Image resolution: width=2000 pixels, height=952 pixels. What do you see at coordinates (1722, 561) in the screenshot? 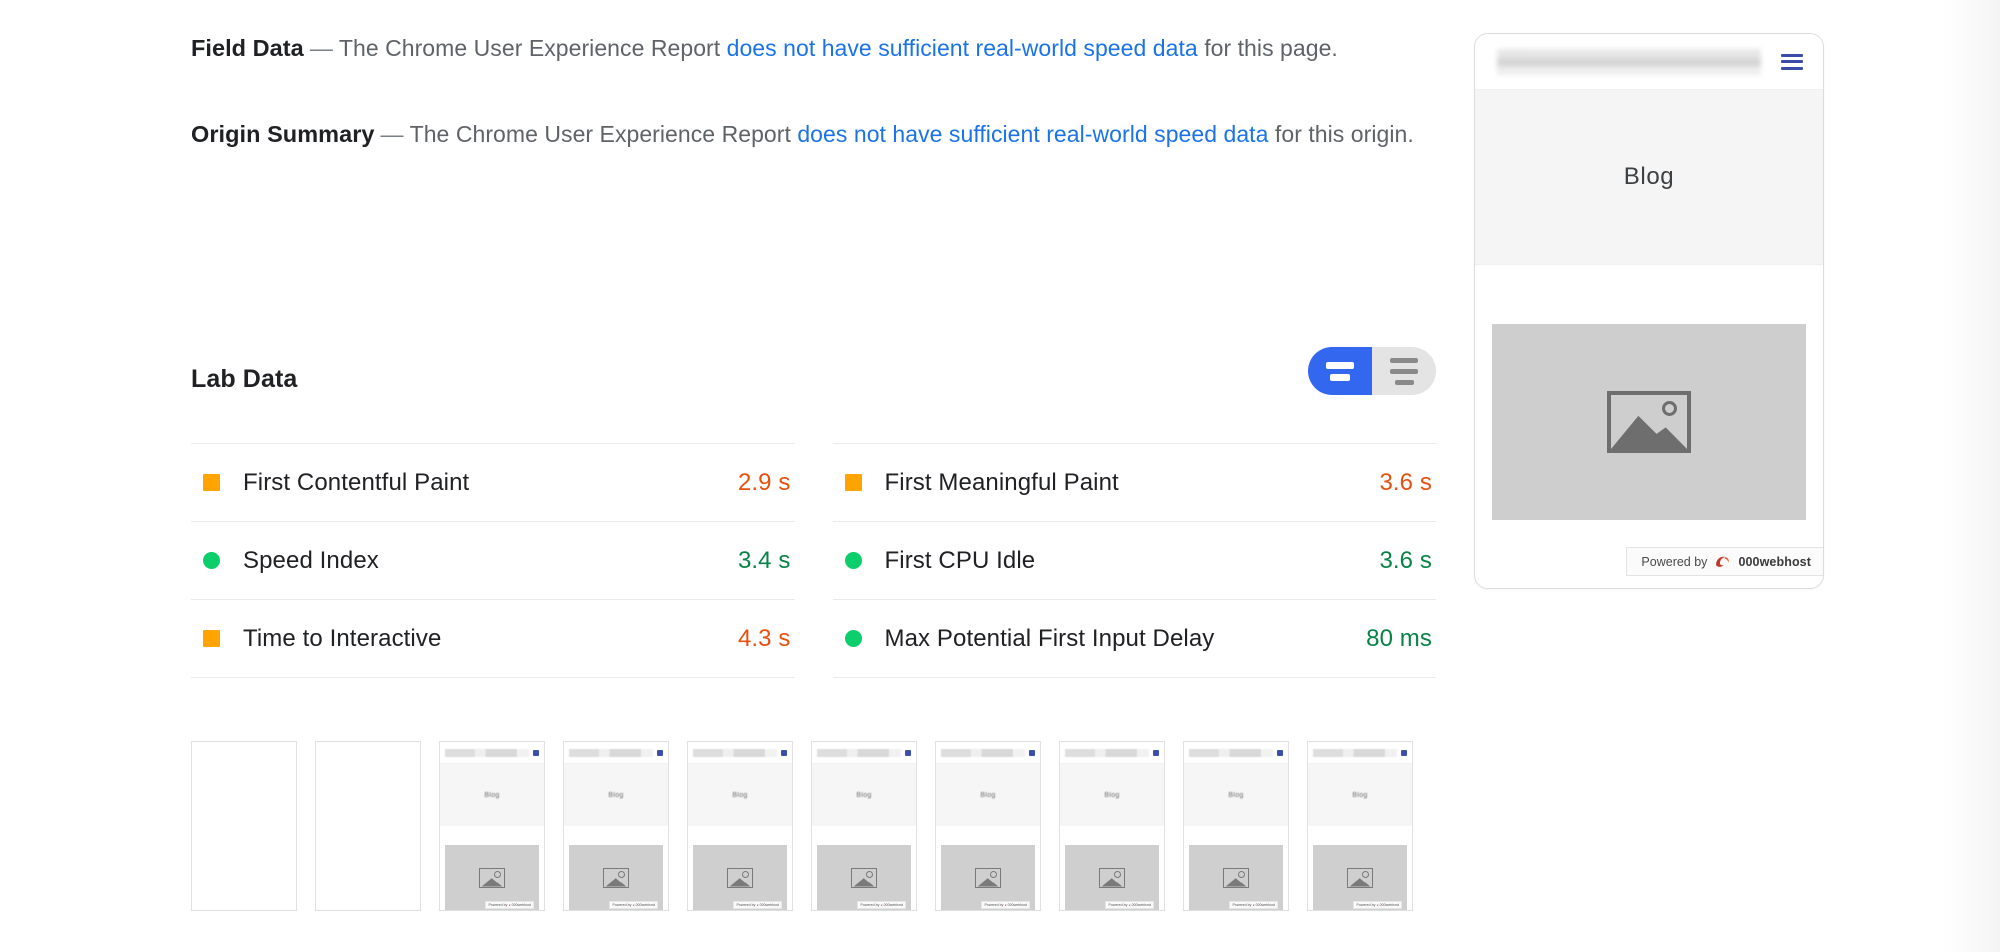
I see `webhost-logo-icon` at bounding box center [1722, 561].